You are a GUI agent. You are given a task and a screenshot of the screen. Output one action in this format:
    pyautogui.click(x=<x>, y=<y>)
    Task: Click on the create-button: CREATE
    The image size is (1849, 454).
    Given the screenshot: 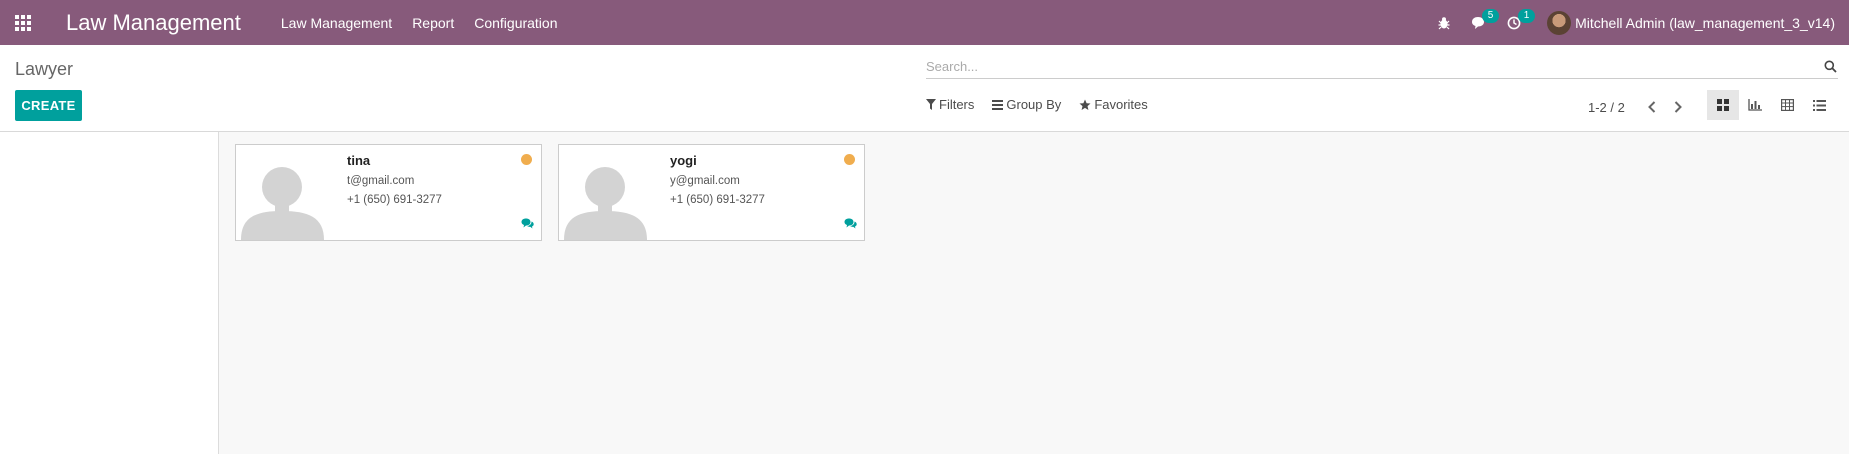 What is the action you would take?
    pyautogui.click(x=48, y=105)
    